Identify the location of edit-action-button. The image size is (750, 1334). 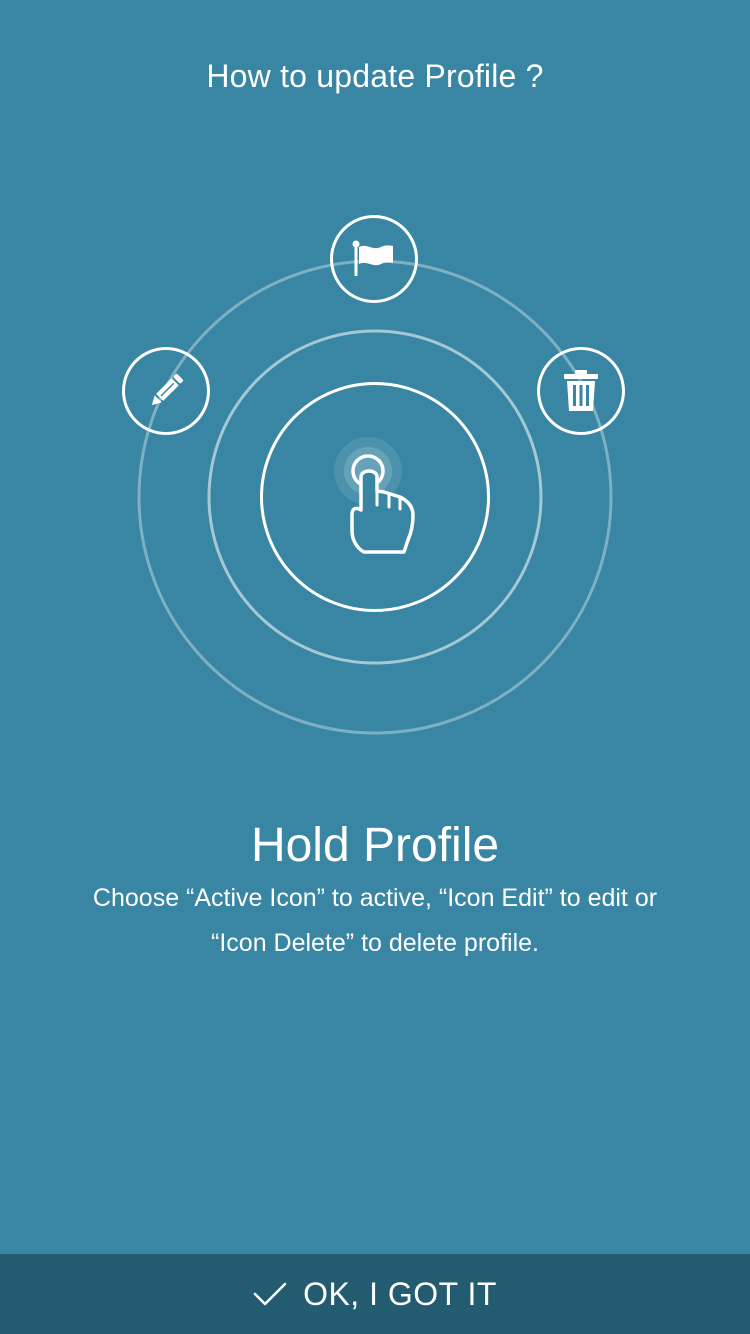
(166, 391).